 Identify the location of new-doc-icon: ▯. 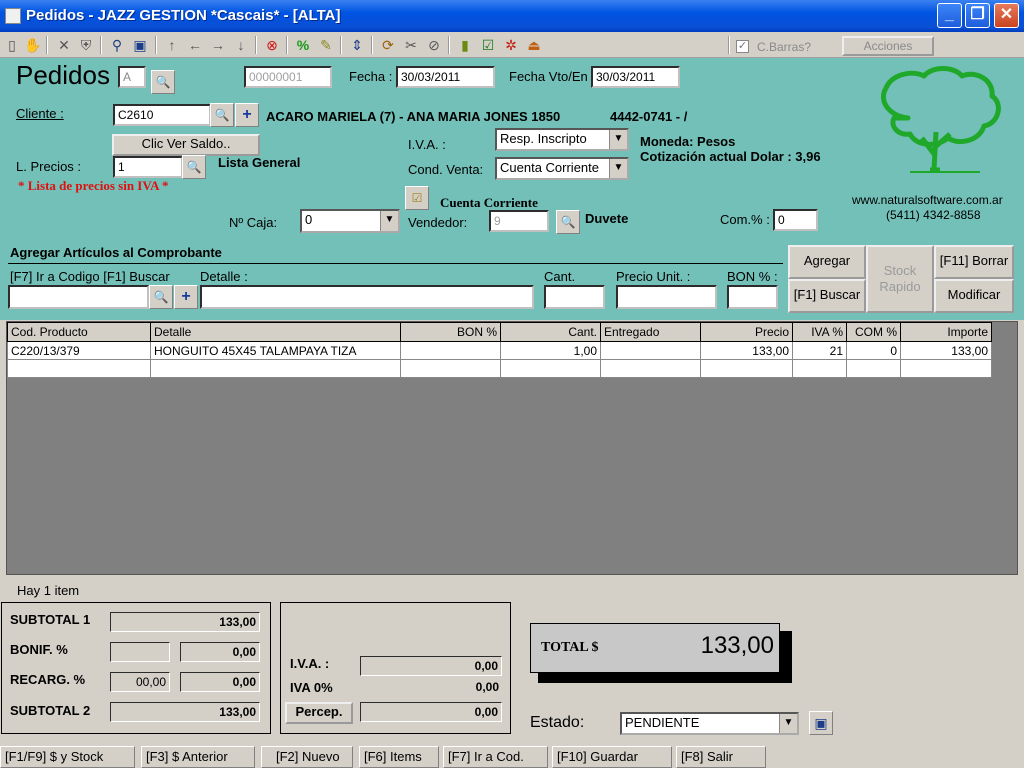
(12, 45).